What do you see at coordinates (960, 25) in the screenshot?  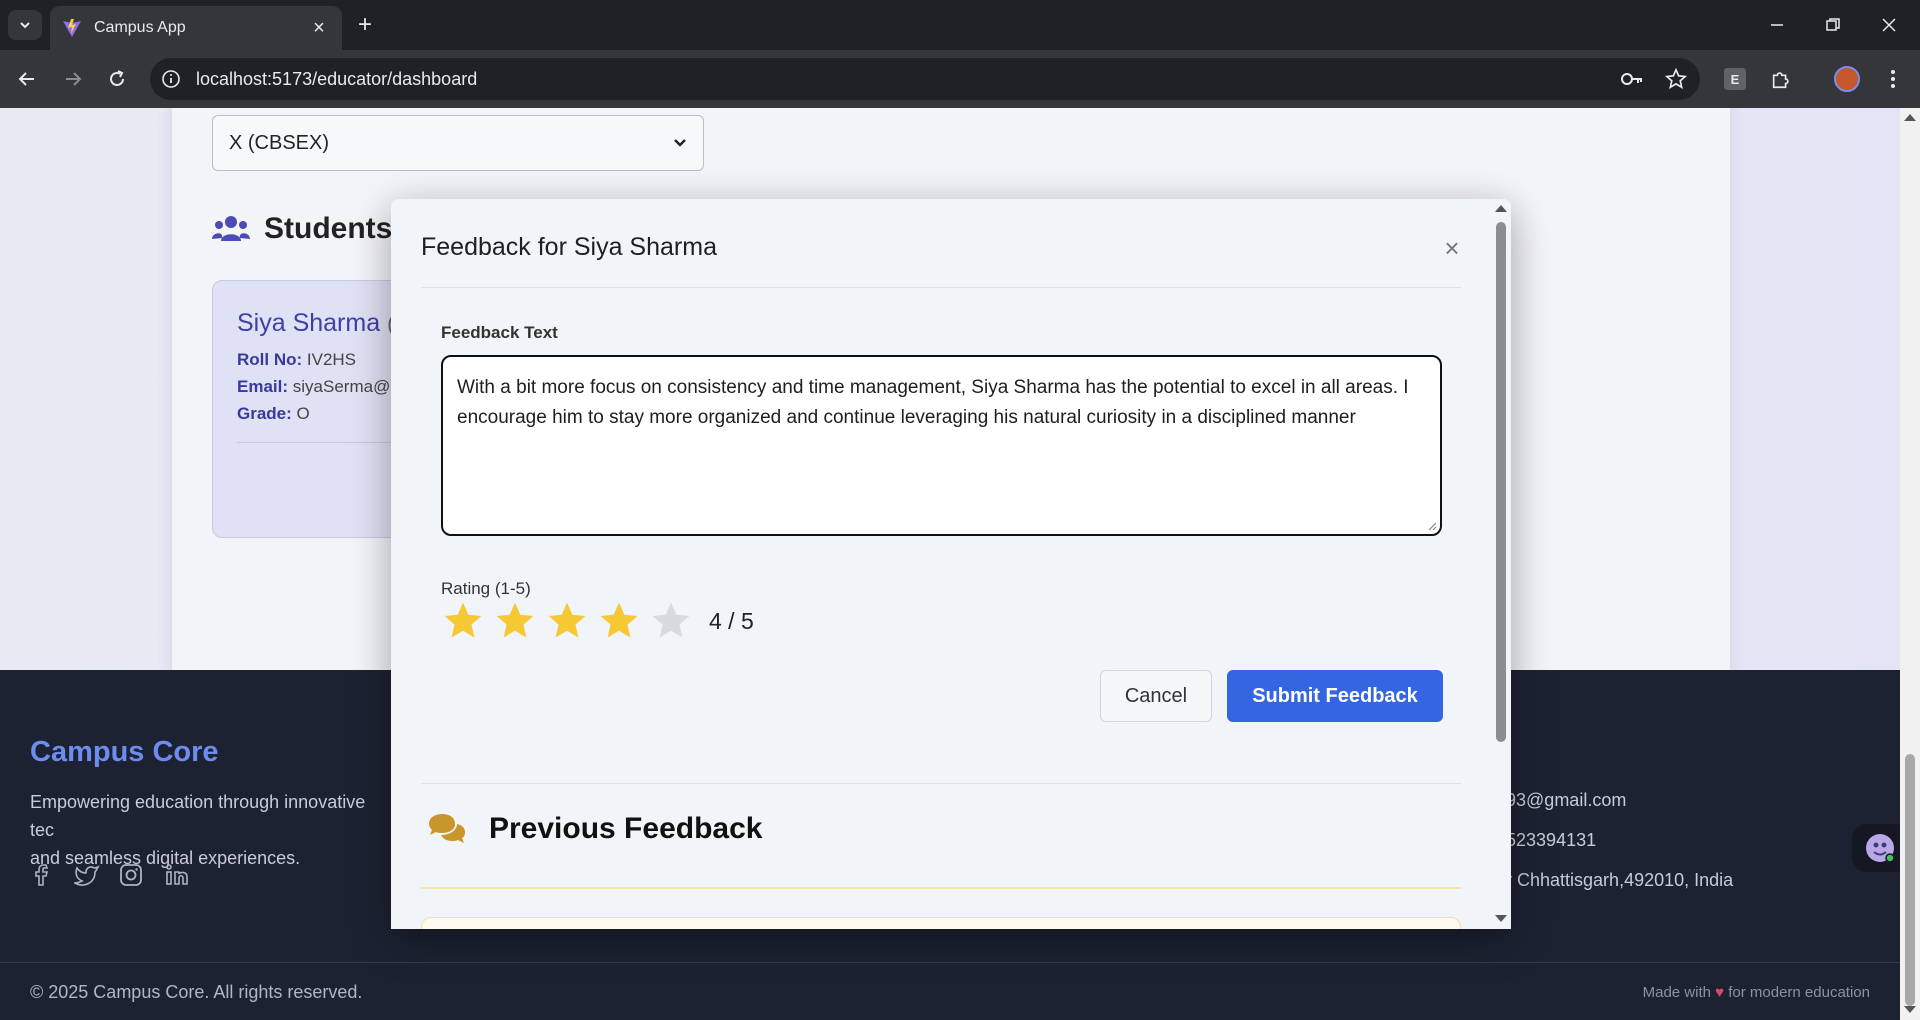 I see `browser-tab-bar: Campus App × +` at bounding box center [960, 25].